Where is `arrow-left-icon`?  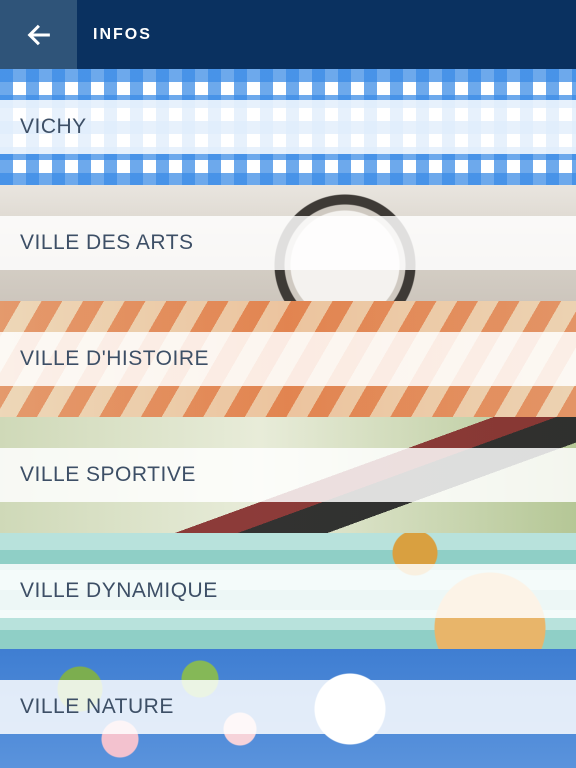
arrow-left-icon is located at coordinates (38, 34).